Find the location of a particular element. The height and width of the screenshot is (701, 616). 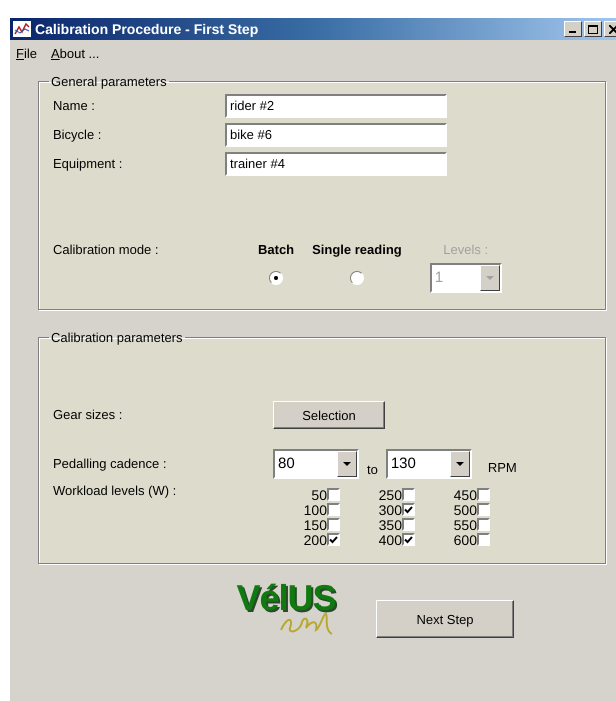

next-step-button: Next Step is located at coordinates (445, 619).